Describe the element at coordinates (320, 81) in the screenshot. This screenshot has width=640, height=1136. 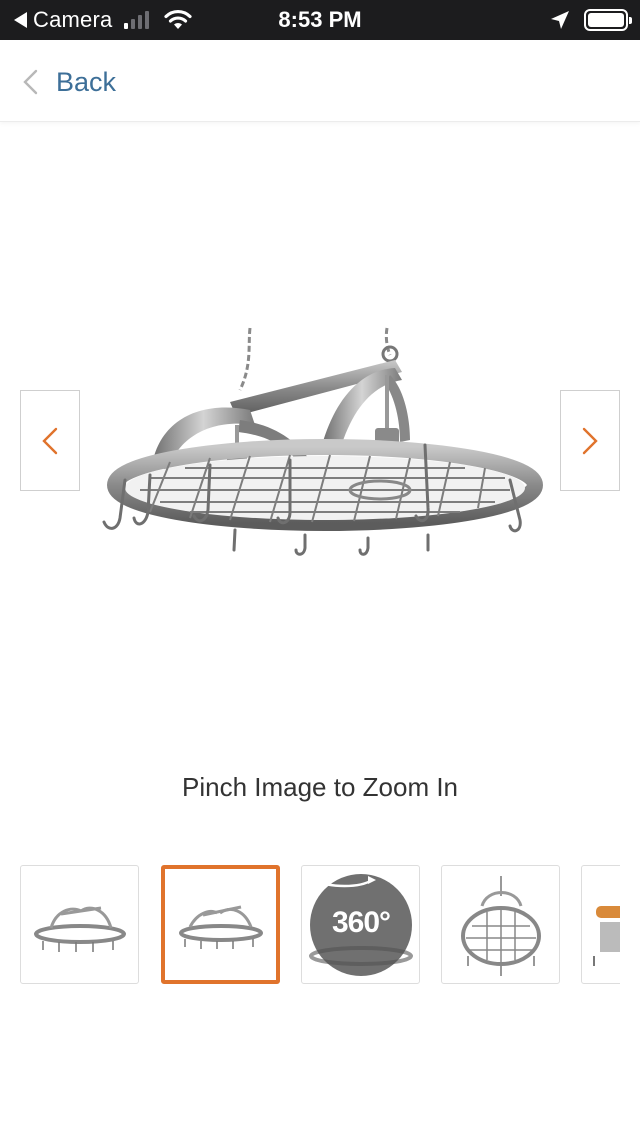
I see `nav-header: Back` at that location.